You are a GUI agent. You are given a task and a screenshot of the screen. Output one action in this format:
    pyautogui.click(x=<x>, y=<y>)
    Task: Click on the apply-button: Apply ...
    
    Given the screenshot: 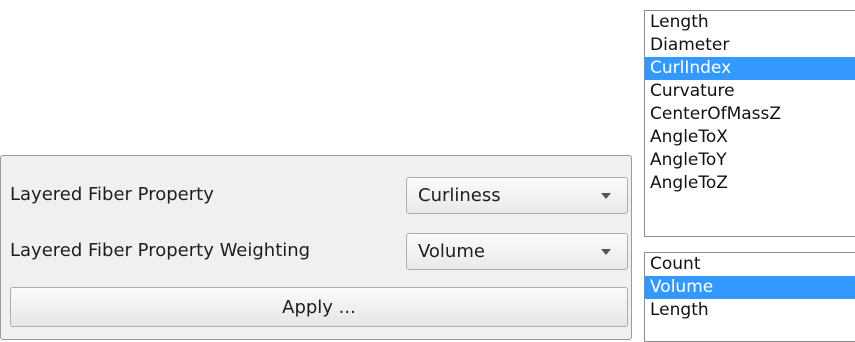 What is the action you would take?
    pyautogui.click(x=319, y=307)
    